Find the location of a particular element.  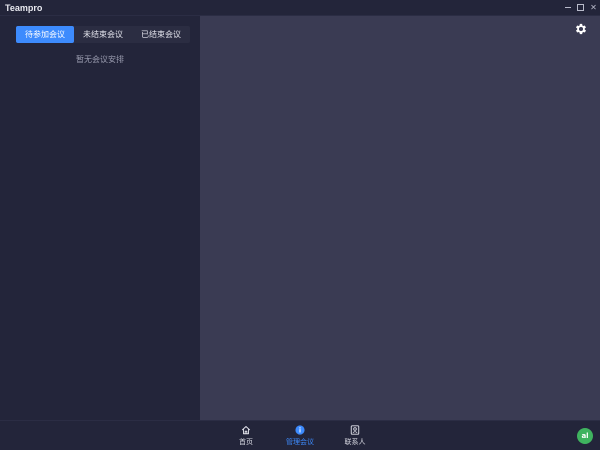

tab-upcoming-meetings: 待参加会议 is located at coordinates (45, 34).